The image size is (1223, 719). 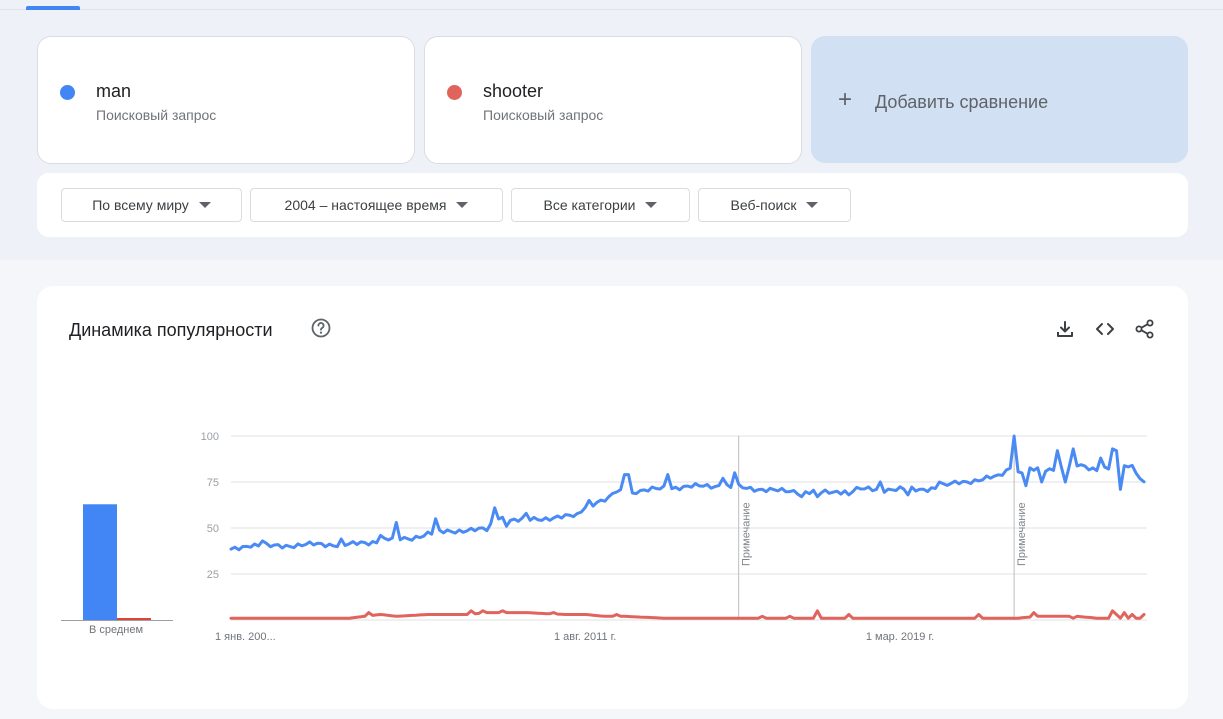 What do you see at coordinates (116, 630) in the screenshot?
I see `average-label: В среднем` at bounding box center [116, 630].